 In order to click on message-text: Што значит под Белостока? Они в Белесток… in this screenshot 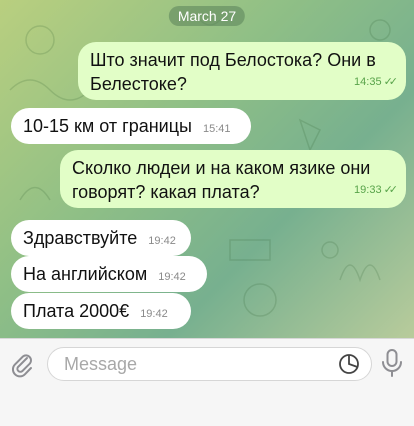, I will do `click(233, 72)`.